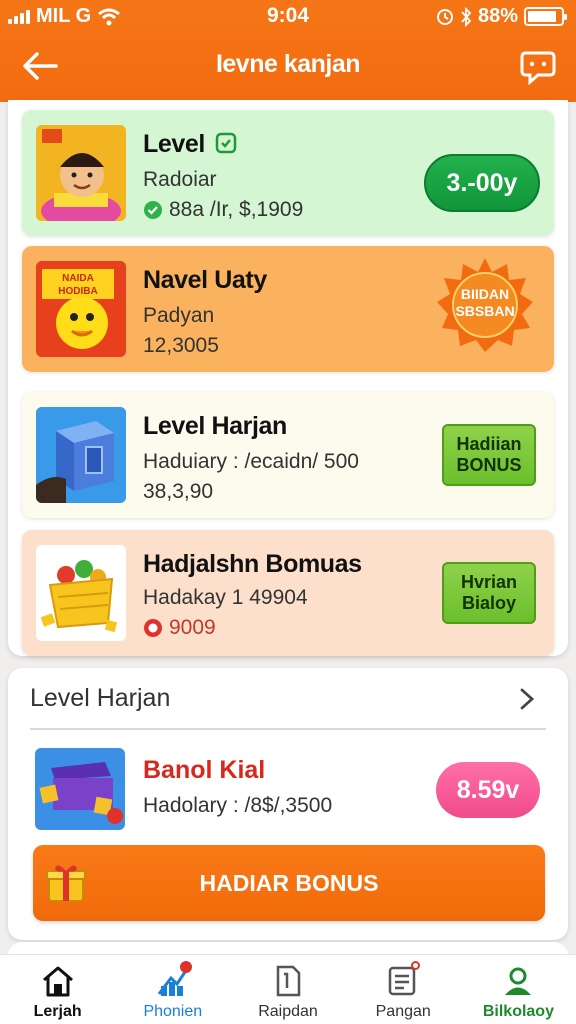  Describe the element at coordinates (153, 628) in the screenshot. I see `coin-icon` at that location.